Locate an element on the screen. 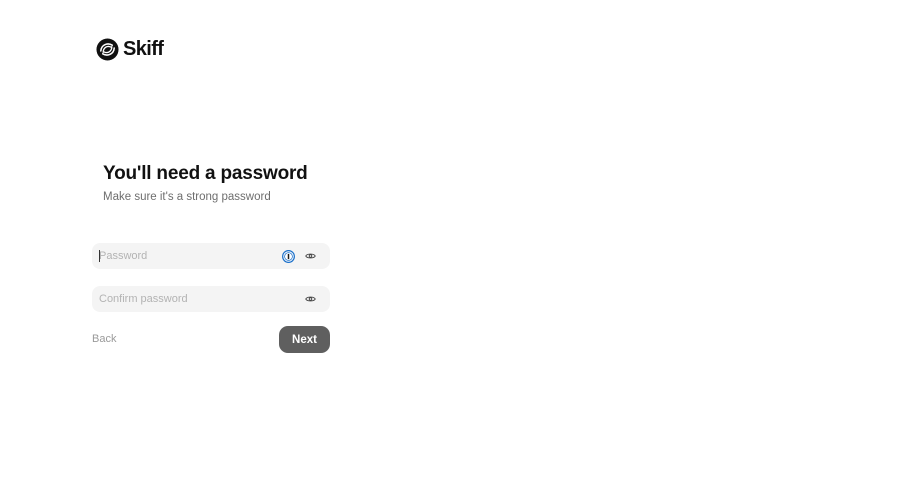 The width and height of the screenshot is (900, 484). brand-name: Skiff is located at coordinates (143, 49).